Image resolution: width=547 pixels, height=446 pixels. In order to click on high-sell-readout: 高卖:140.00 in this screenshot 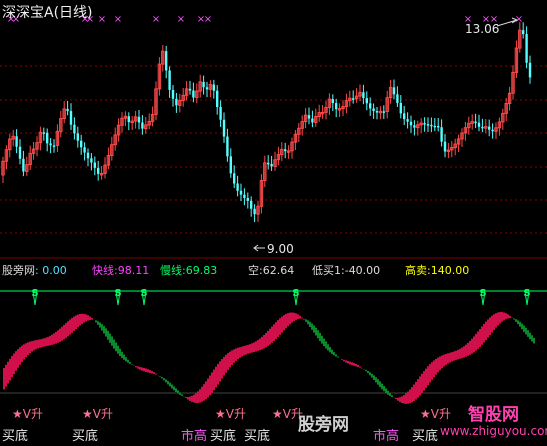, I will do `click(437, 270)`.